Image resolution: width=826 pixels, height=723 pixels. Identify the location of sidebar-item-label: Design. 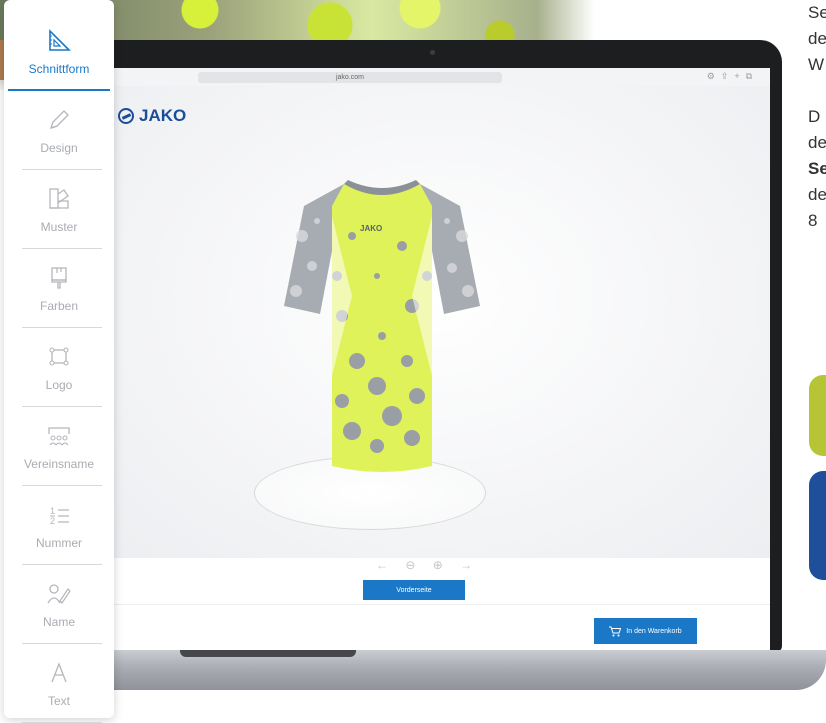
(59, 147).